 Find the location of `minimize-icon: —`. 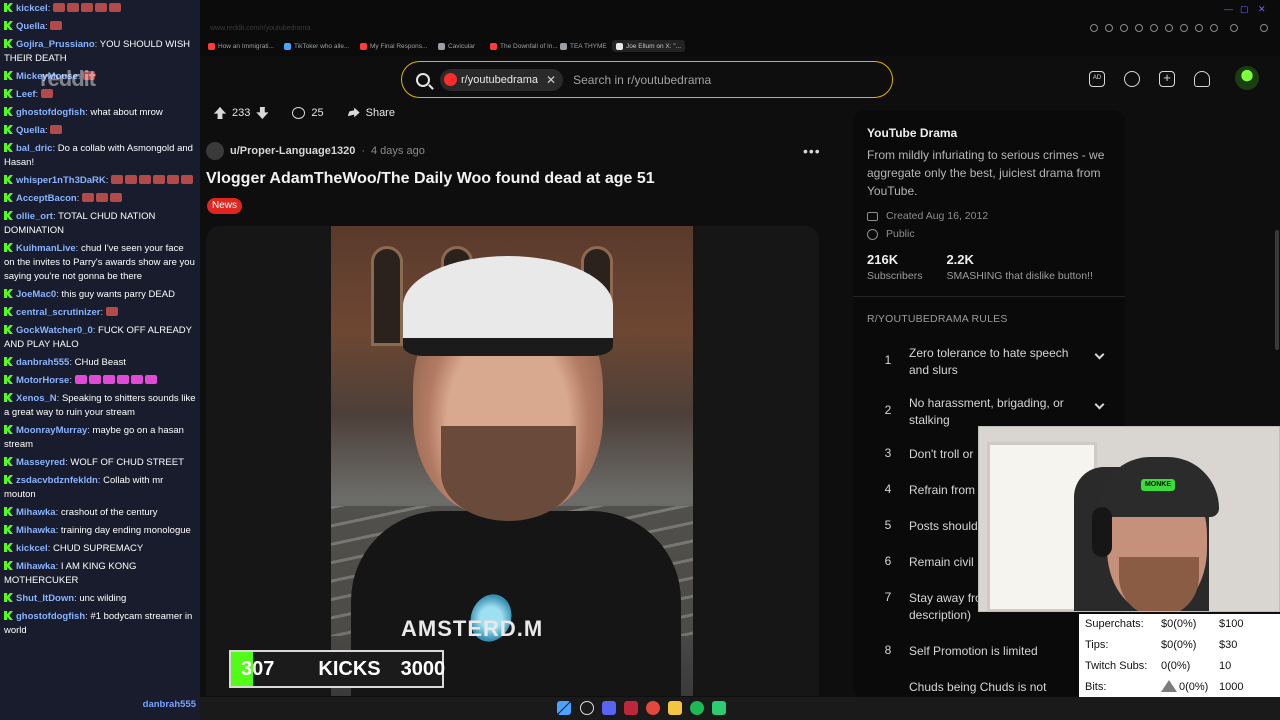

minimize-icon: — is located at coordinates (1228, 9).